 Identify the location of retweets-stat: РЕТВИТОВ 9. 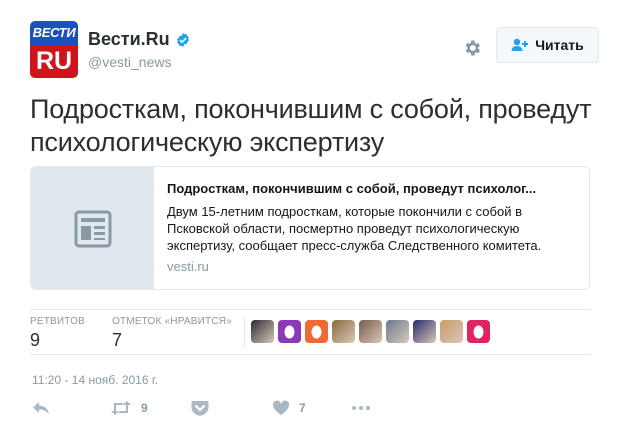
(57, 333).